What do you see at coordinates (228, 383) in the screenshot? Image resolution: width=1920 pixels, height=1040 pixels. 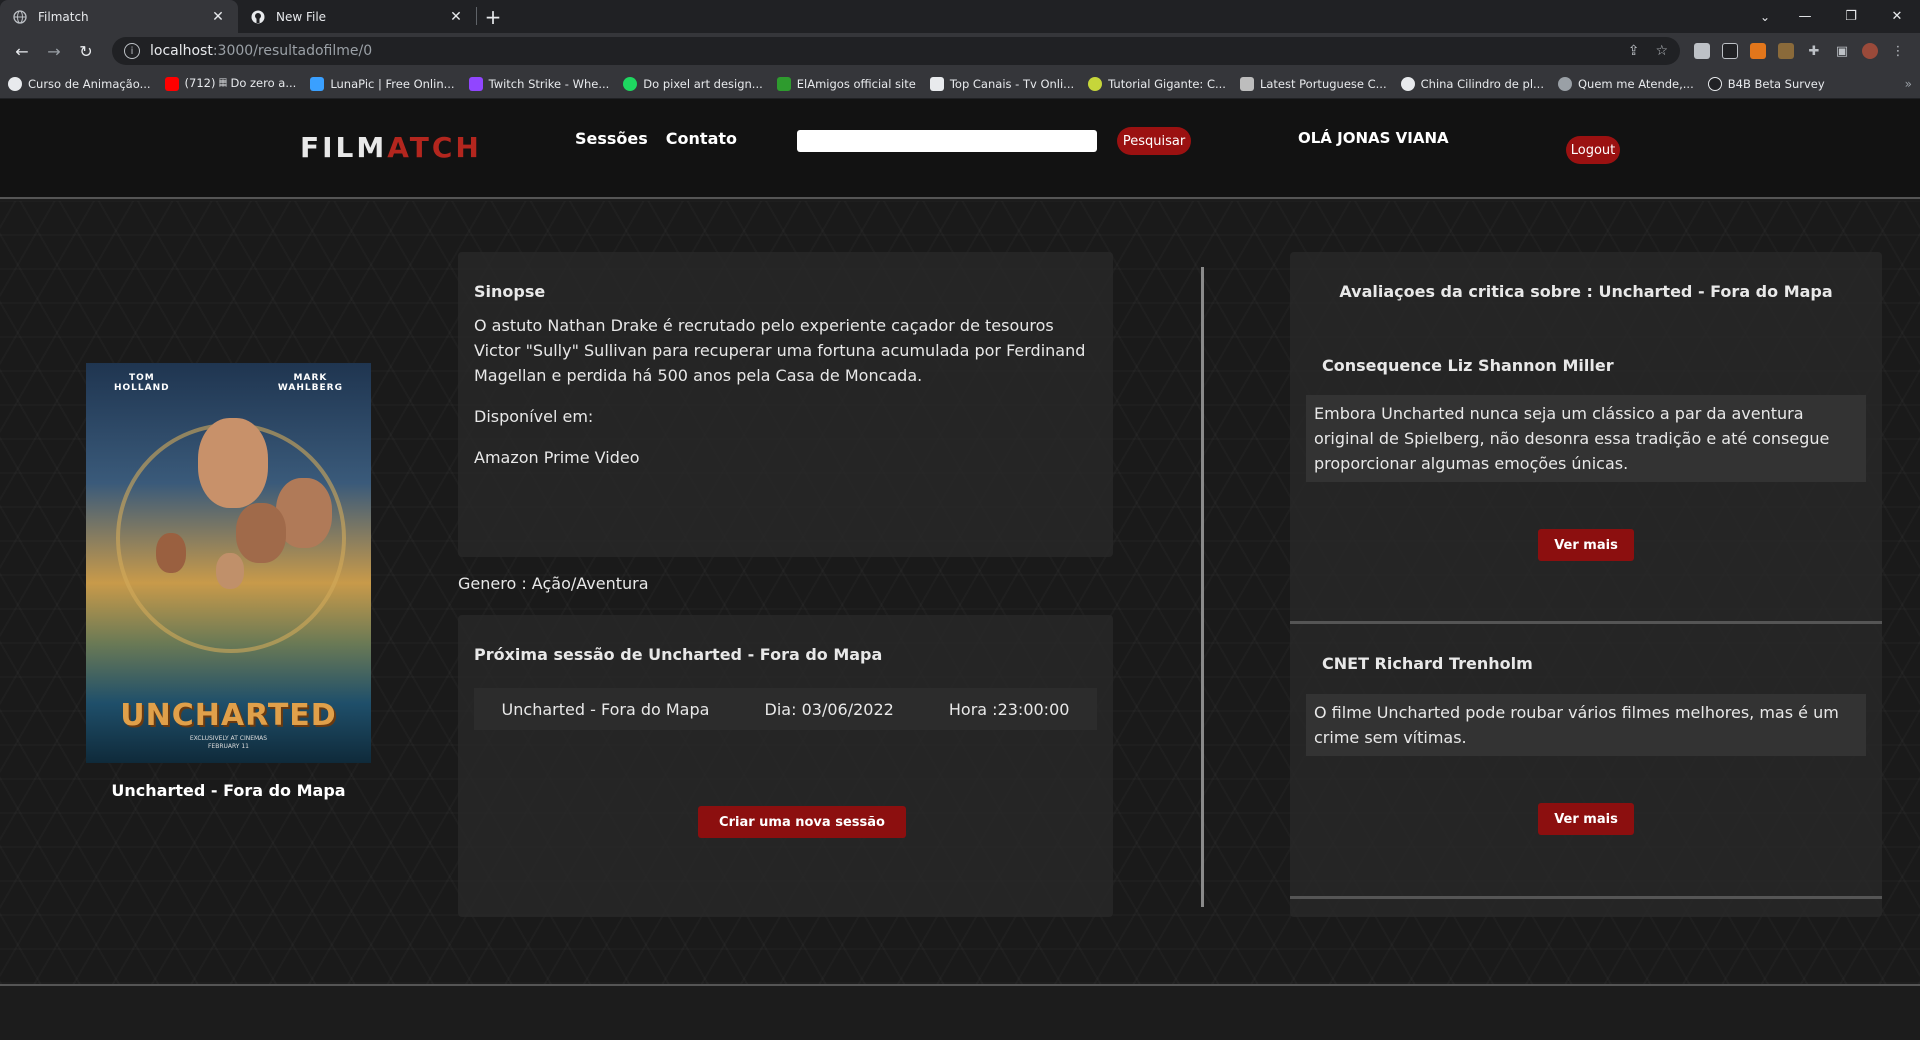 I see `poster-names: TOM HOLLAND MARK WAHLBERG` at bounding box center [228, 383].